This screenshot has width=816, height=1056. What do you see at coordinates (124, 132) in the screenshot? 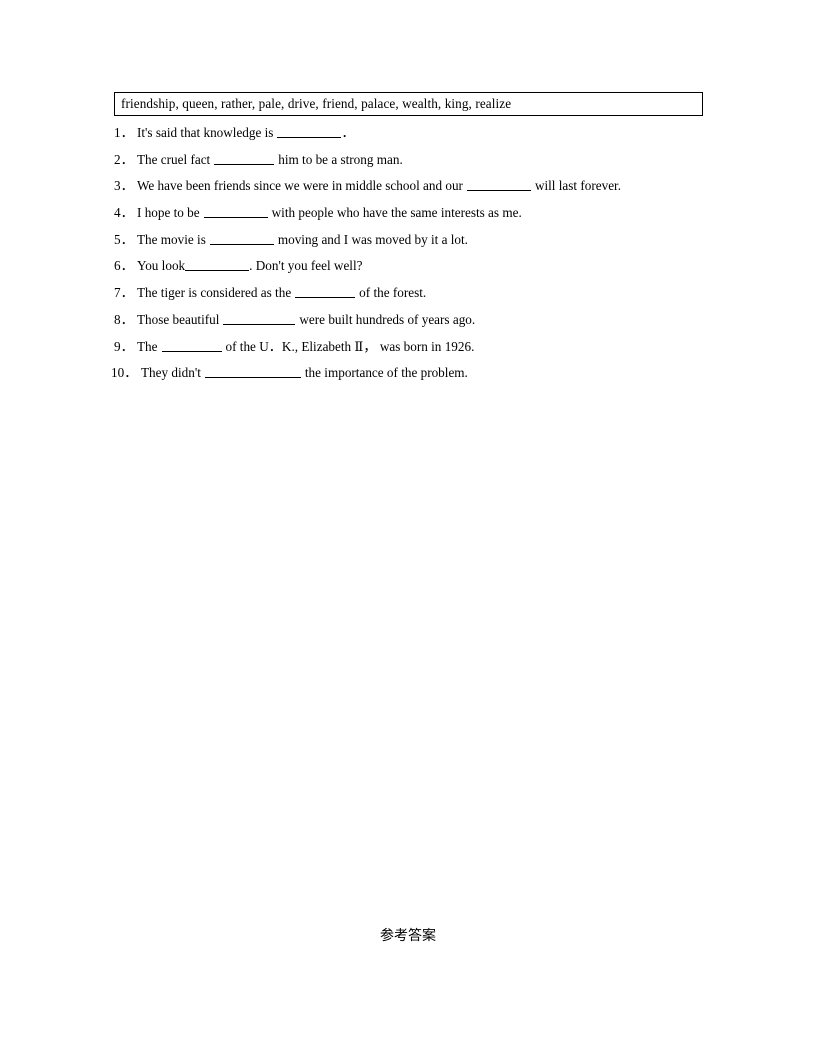
I see `question-number-1: 1．` at bounding box center [124, 132].